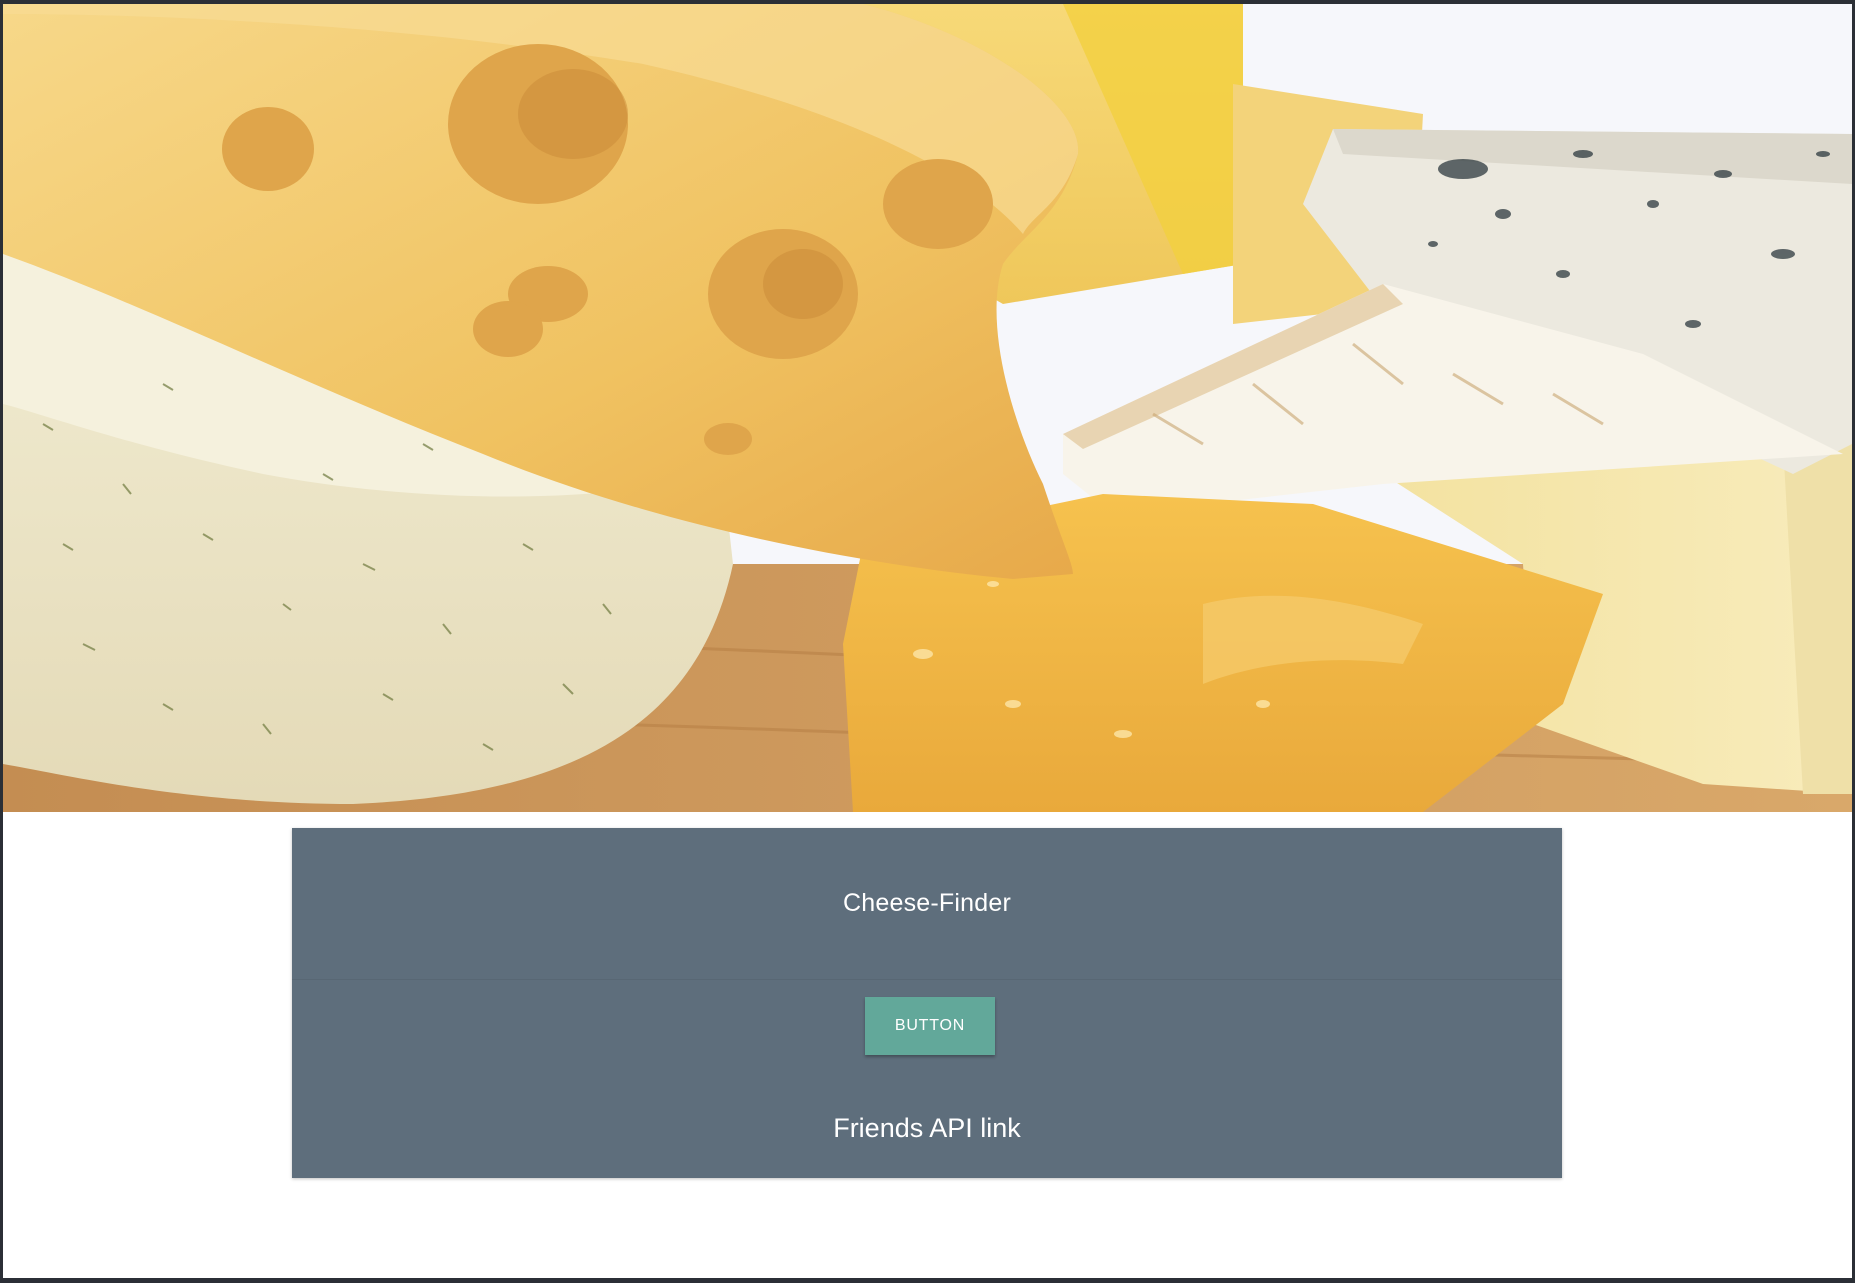  What do you see at coordinates (927, 1128) in the screenshot?
I see `friends-api-link: Friends API link` at bounding box center [927, 1128].